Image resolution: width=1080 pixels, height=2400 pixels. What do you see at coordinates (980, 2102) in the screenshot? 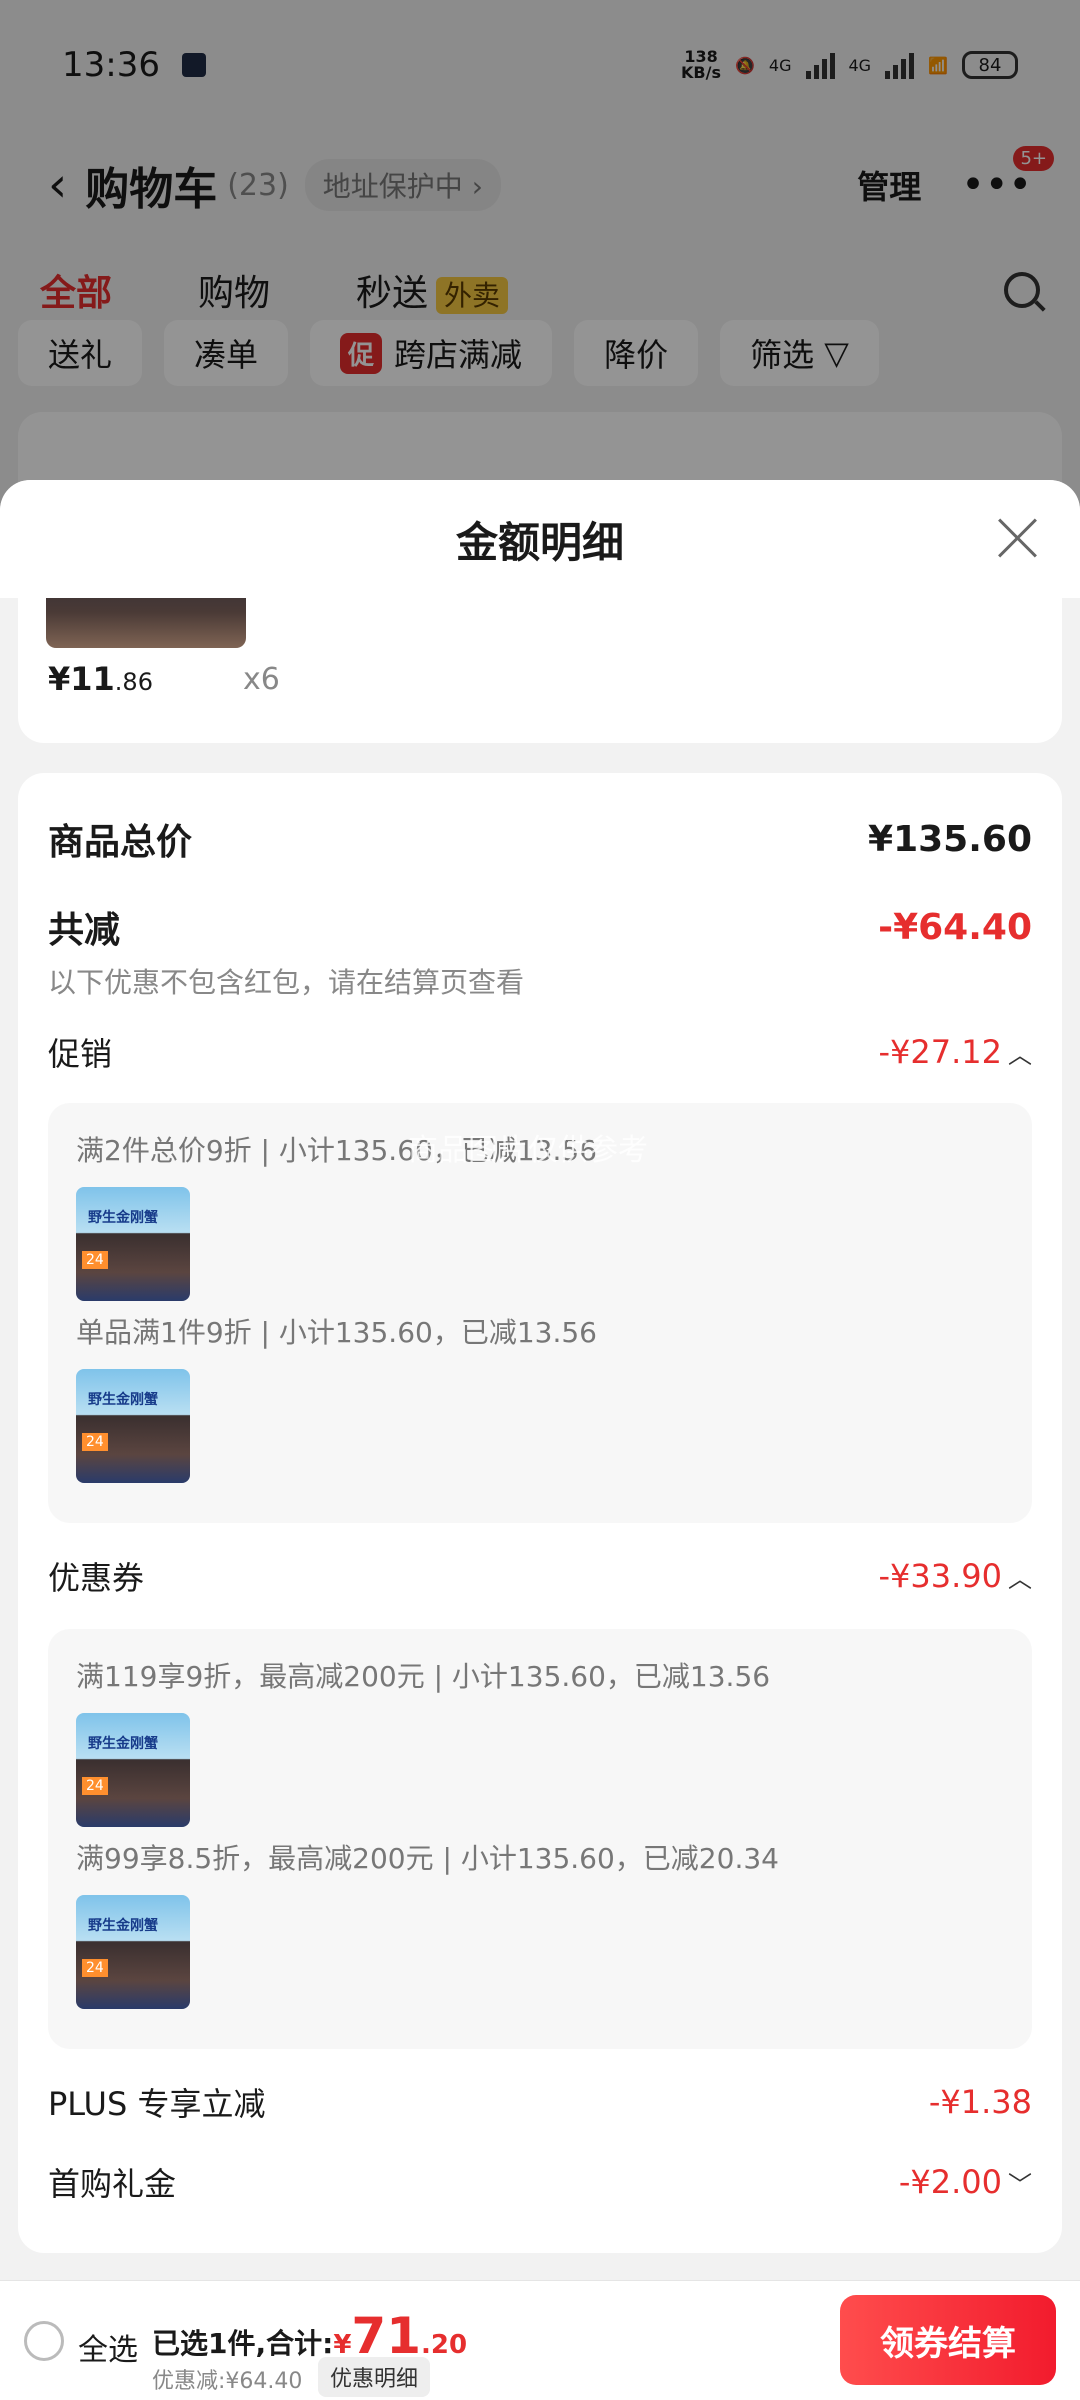
I see `plus-value: -¥1.38` at bounding box center [980, 2102].